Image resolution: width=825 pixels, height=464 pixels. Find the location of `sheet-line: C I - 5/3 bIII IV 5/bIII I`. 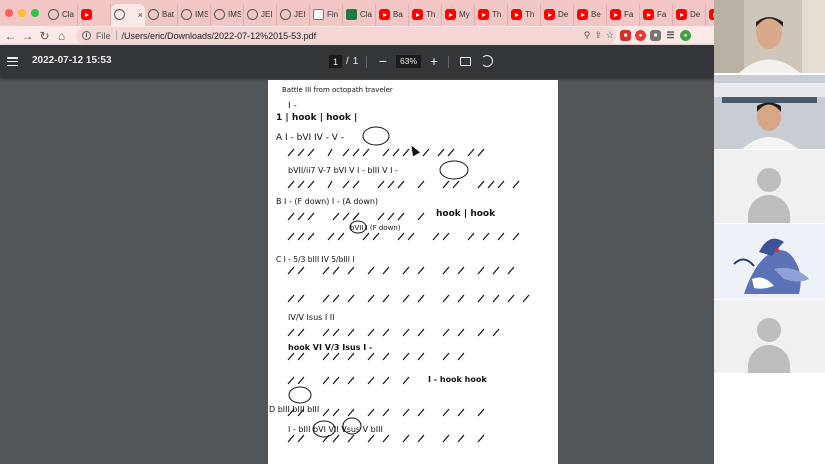

sheet-line: C I - 5/3 bIII IV 5/bIII I is located at coordinates (315, 259).